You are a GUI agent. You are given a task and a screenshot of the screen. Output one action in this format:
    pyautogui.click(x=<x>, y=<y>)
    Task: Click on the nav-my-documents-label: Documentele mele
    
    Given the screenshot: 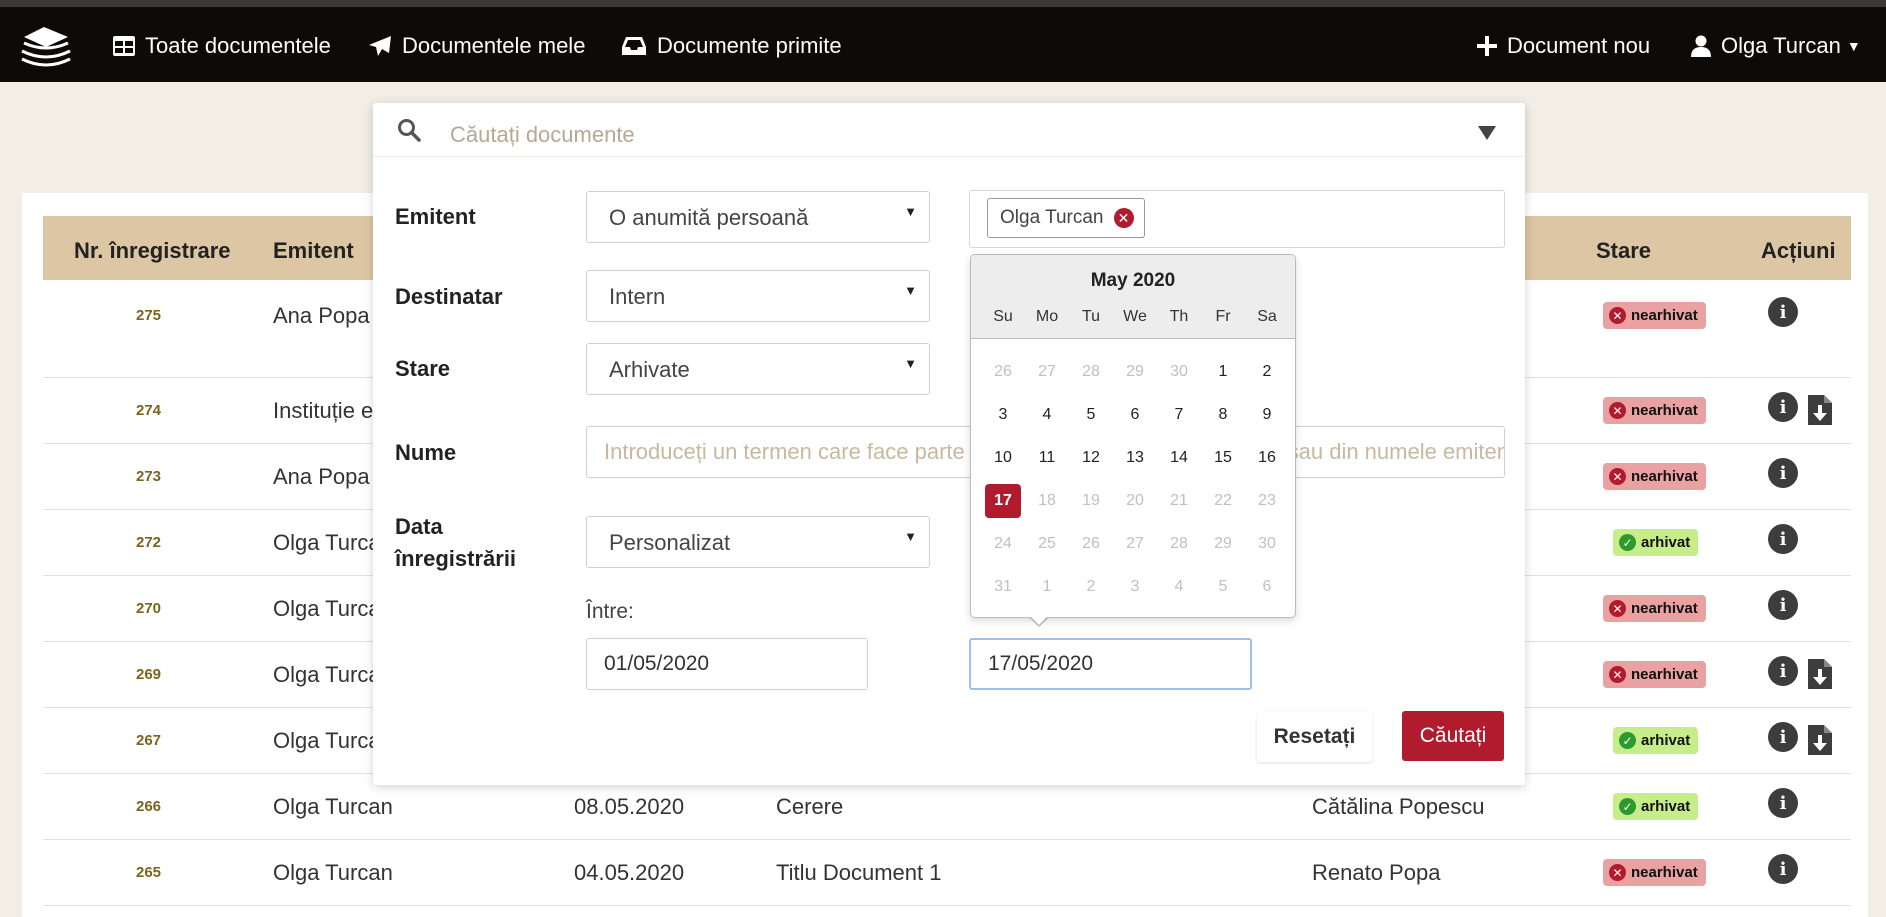 What is the action you would take?
    pyautogui.click(x=494, y=45)
    